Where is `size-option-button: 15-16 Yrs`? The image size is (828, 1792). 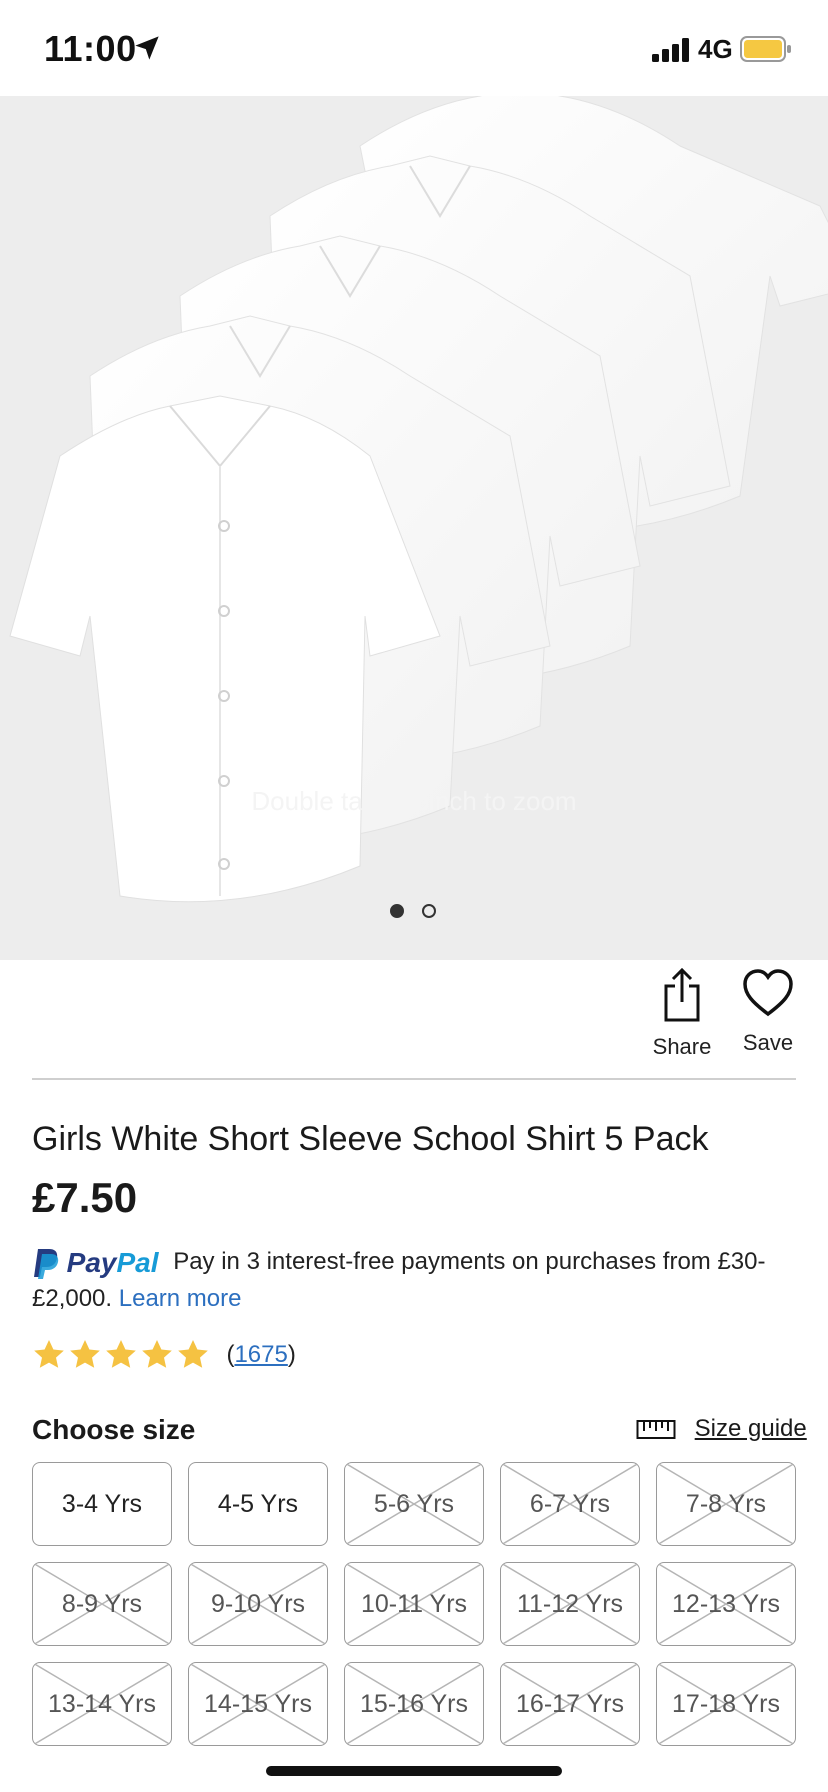
size-option-button: 15-16 Yrs is located at coordinates (414, 1704).